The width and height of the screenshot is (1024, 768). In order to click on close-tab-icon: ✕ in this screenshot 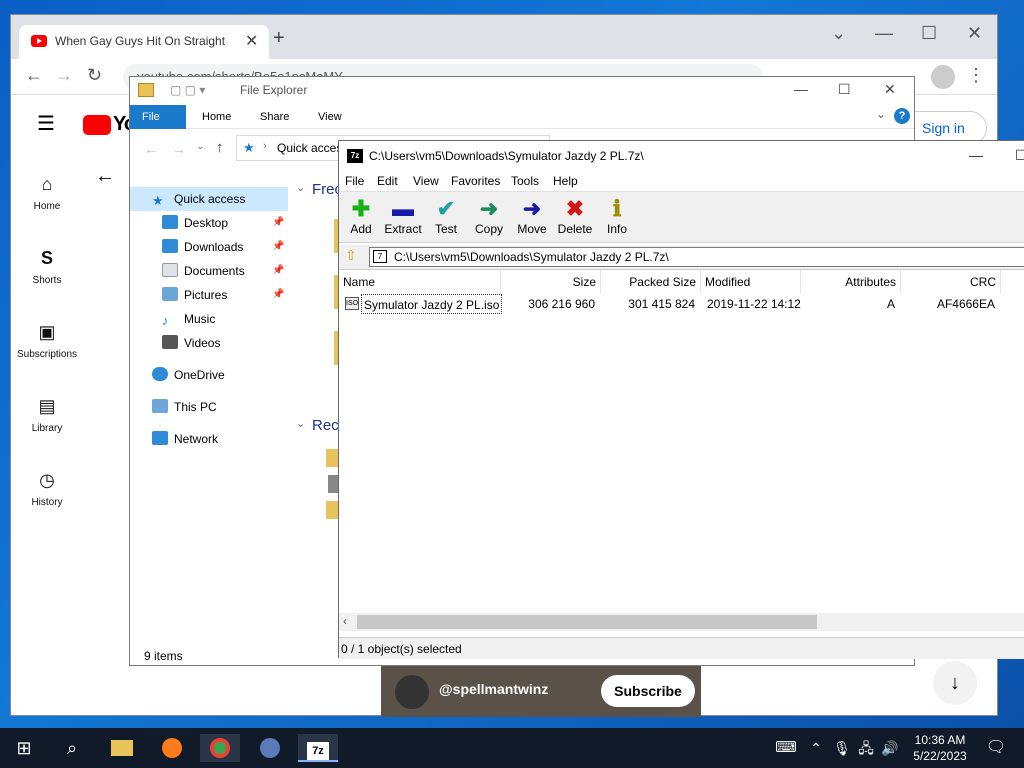, I will do `click(251, 41)`.